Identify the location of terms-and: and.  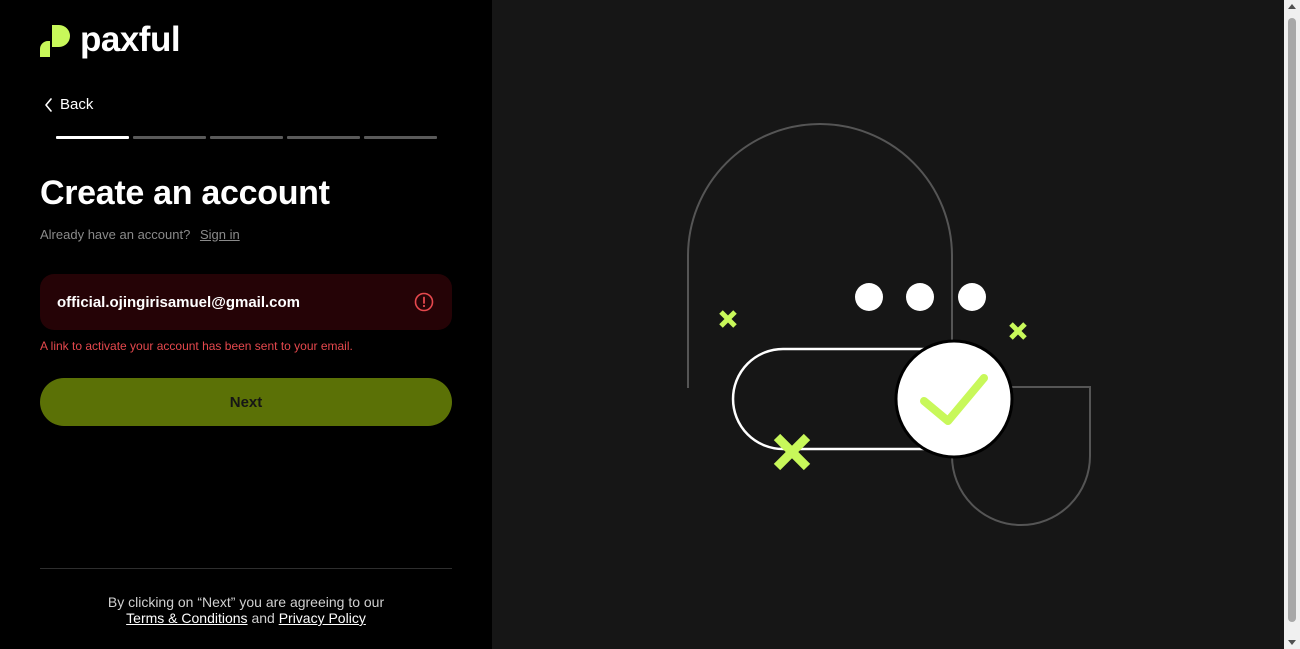
(263, 618).